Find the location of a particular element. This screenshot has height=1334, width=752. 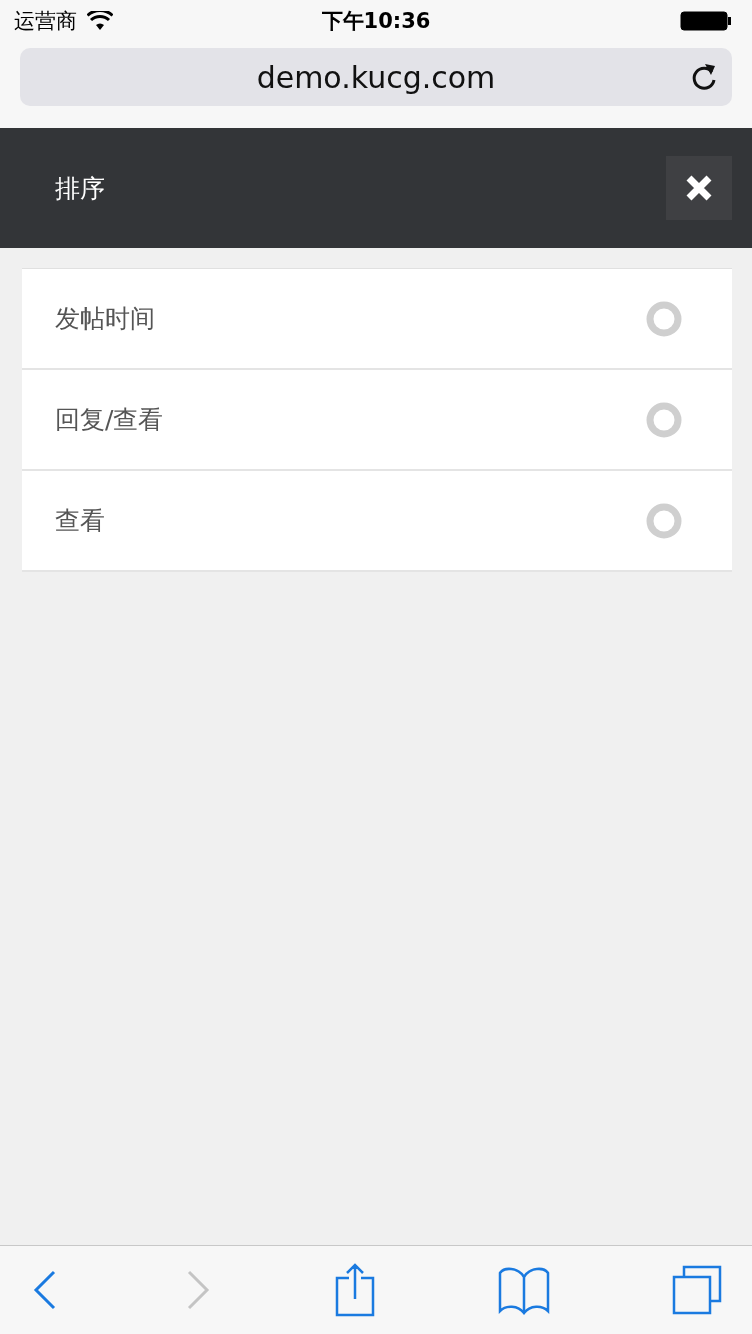

reload-icon is located at coordinates (704, 77).